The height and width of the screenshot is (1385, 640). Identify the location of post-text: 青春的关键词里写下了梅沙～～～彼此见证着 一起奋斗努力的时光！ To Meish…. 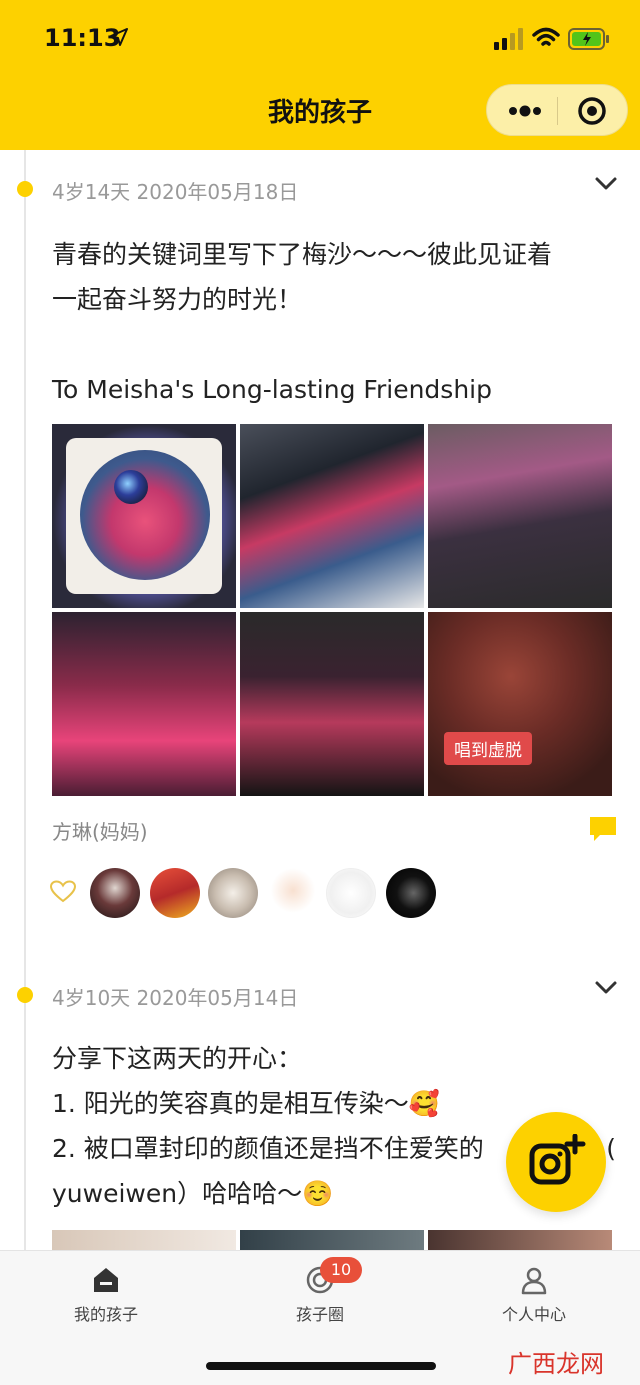
(334, 322).